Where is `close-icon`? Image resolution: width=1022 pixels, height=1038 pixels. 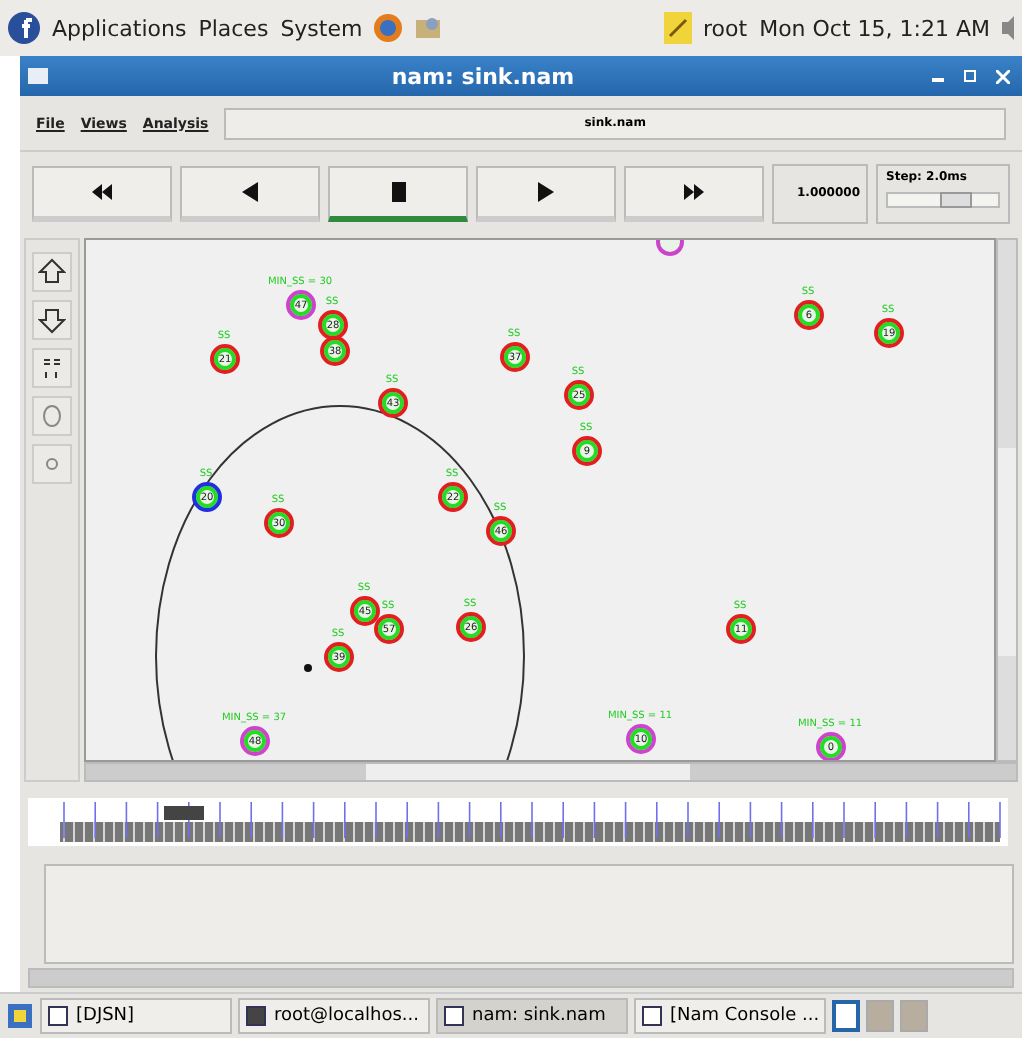
close-icon is located at coordinates (1002, 76).